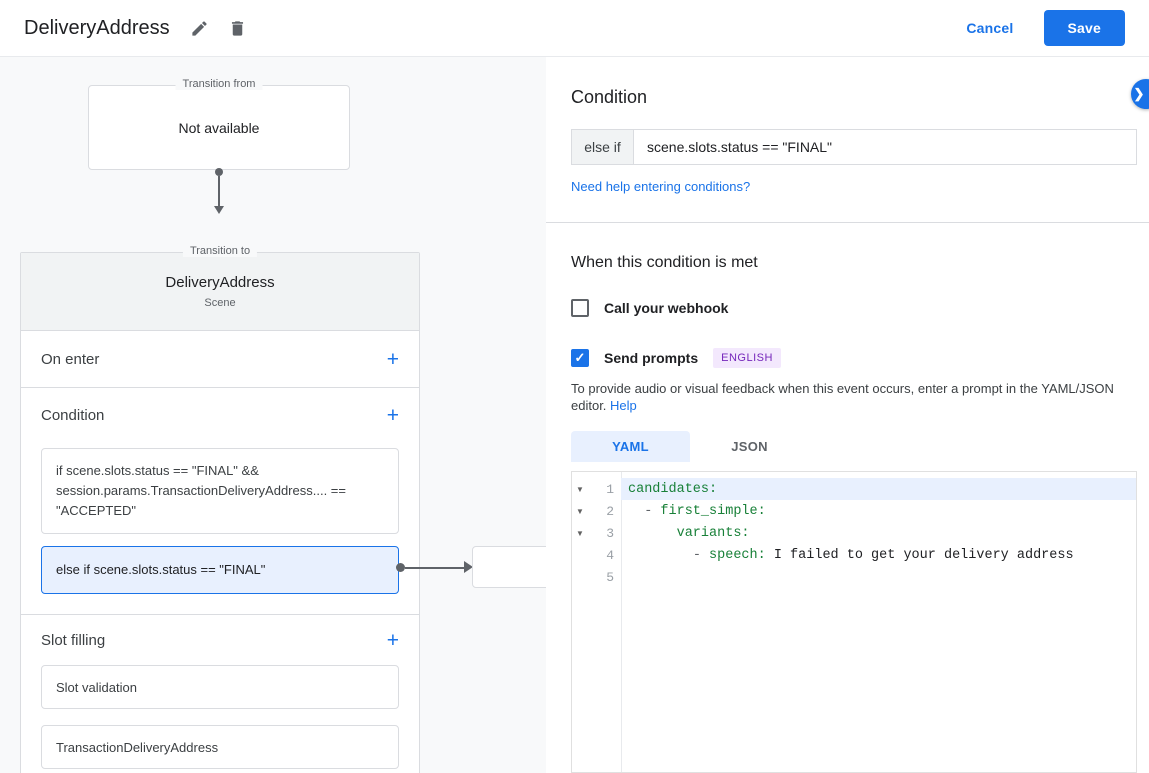 This screenshot has width=1149, height=773. I want to click on yaml-value: I failed to get your delivery address, so click(919, 555).